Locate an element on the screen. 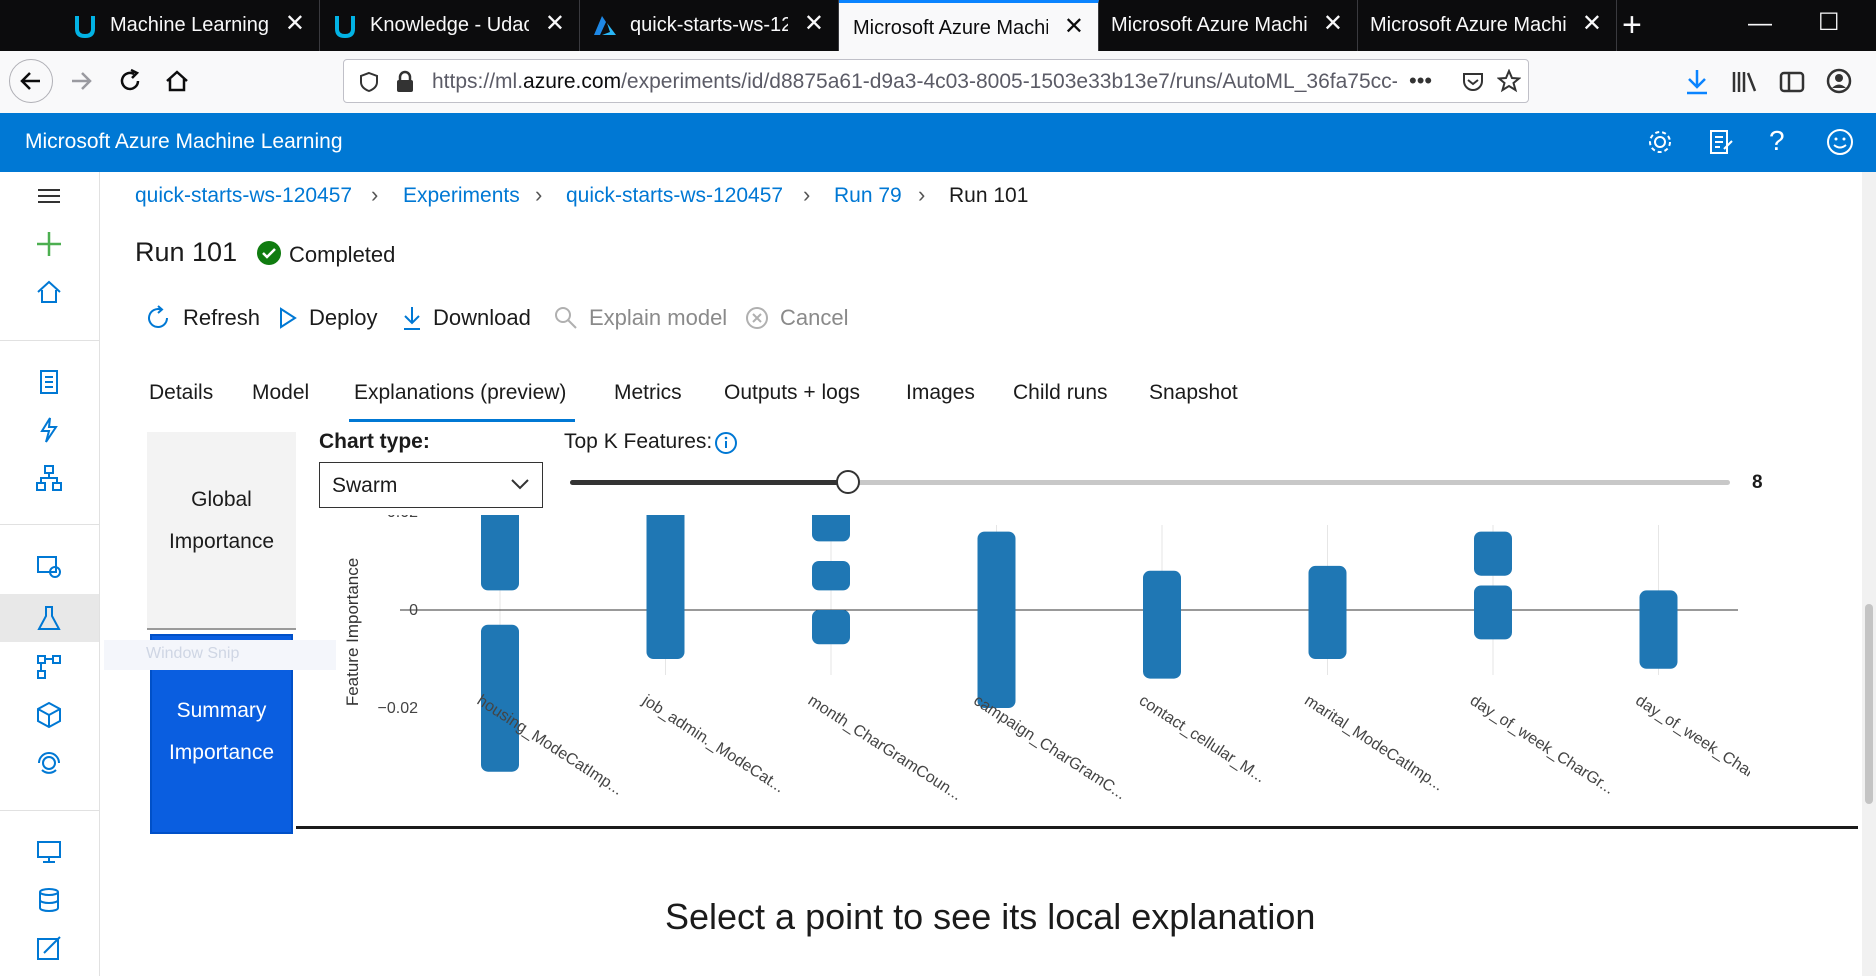 The width and height of the screenshot is (1876, 976). star-icon is located at coordinates (1509, 81).